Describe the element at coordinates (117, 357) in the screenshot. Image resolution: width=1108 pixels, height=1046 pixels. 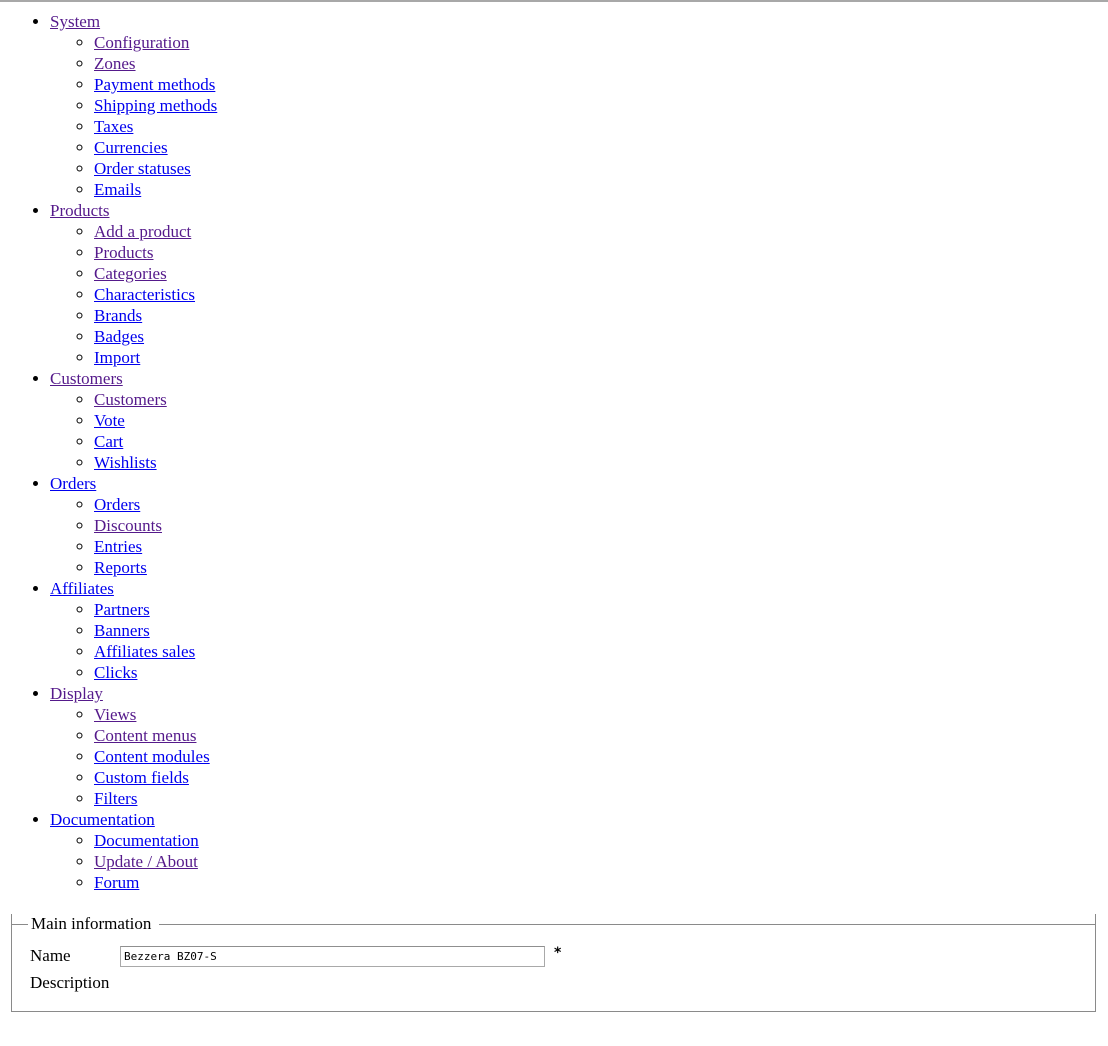
I see `submenu-link-import: Import` at that location.